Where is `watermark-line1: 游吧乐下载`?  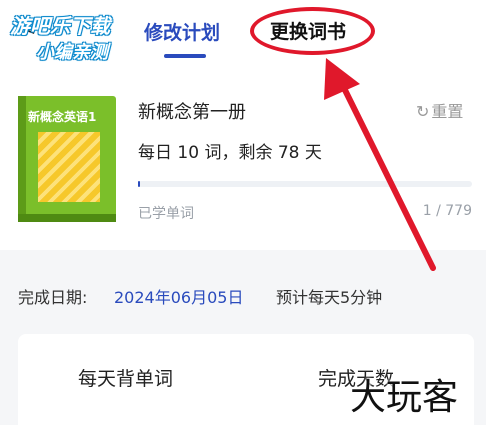
watermark-line1: 游吧乐下载 is located at coordinates (60, 26).